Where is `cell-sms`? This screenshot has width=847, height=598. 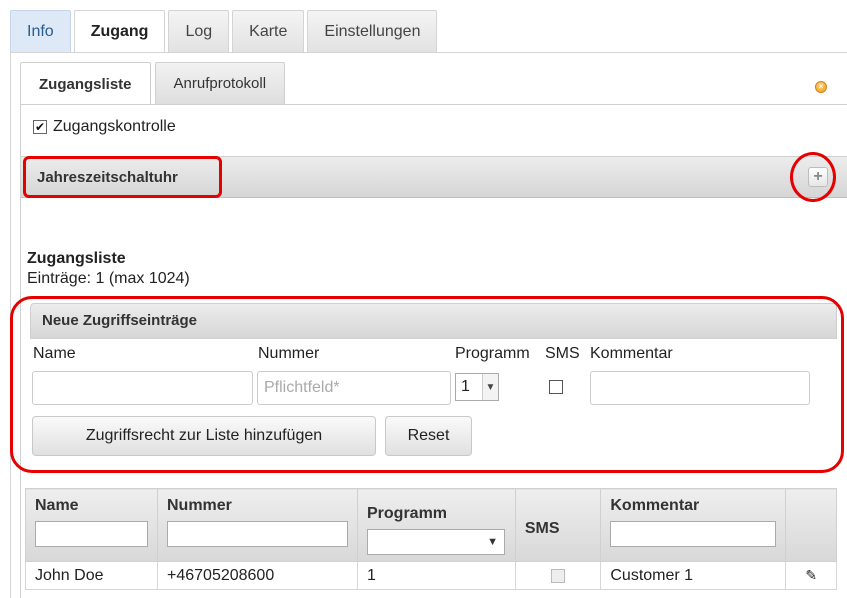
cell-sms is located at coordinates (558, 575).